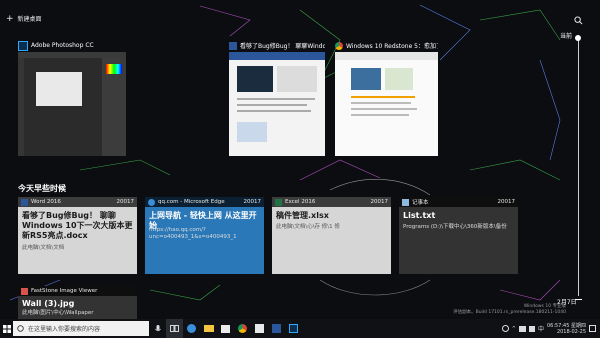 This screenshot has width=600, height=338. What do you see at coordinates (339, 45) in the screenshot?
I see `chrome-icon` at bounding box center [339, 45].